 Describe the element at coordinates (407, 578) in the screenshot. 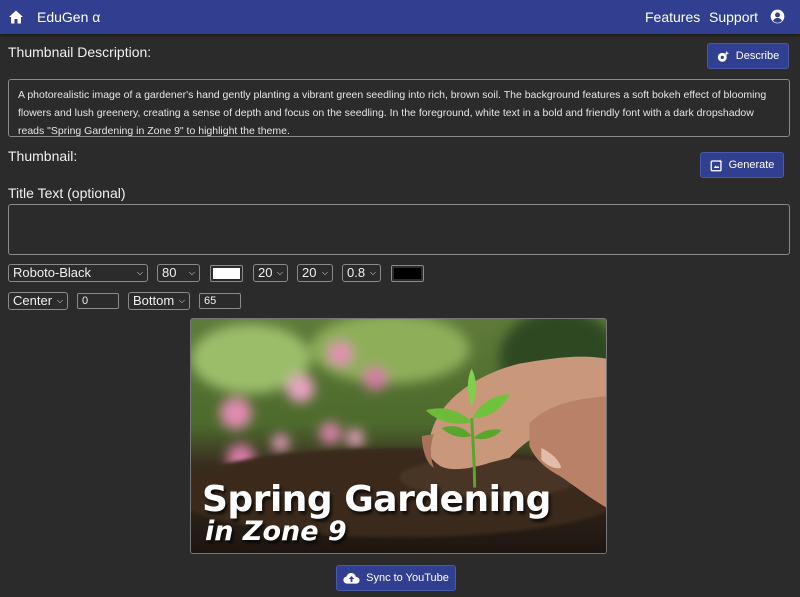

I see `sync-youtube-label: Sync to YouTube` at that location.